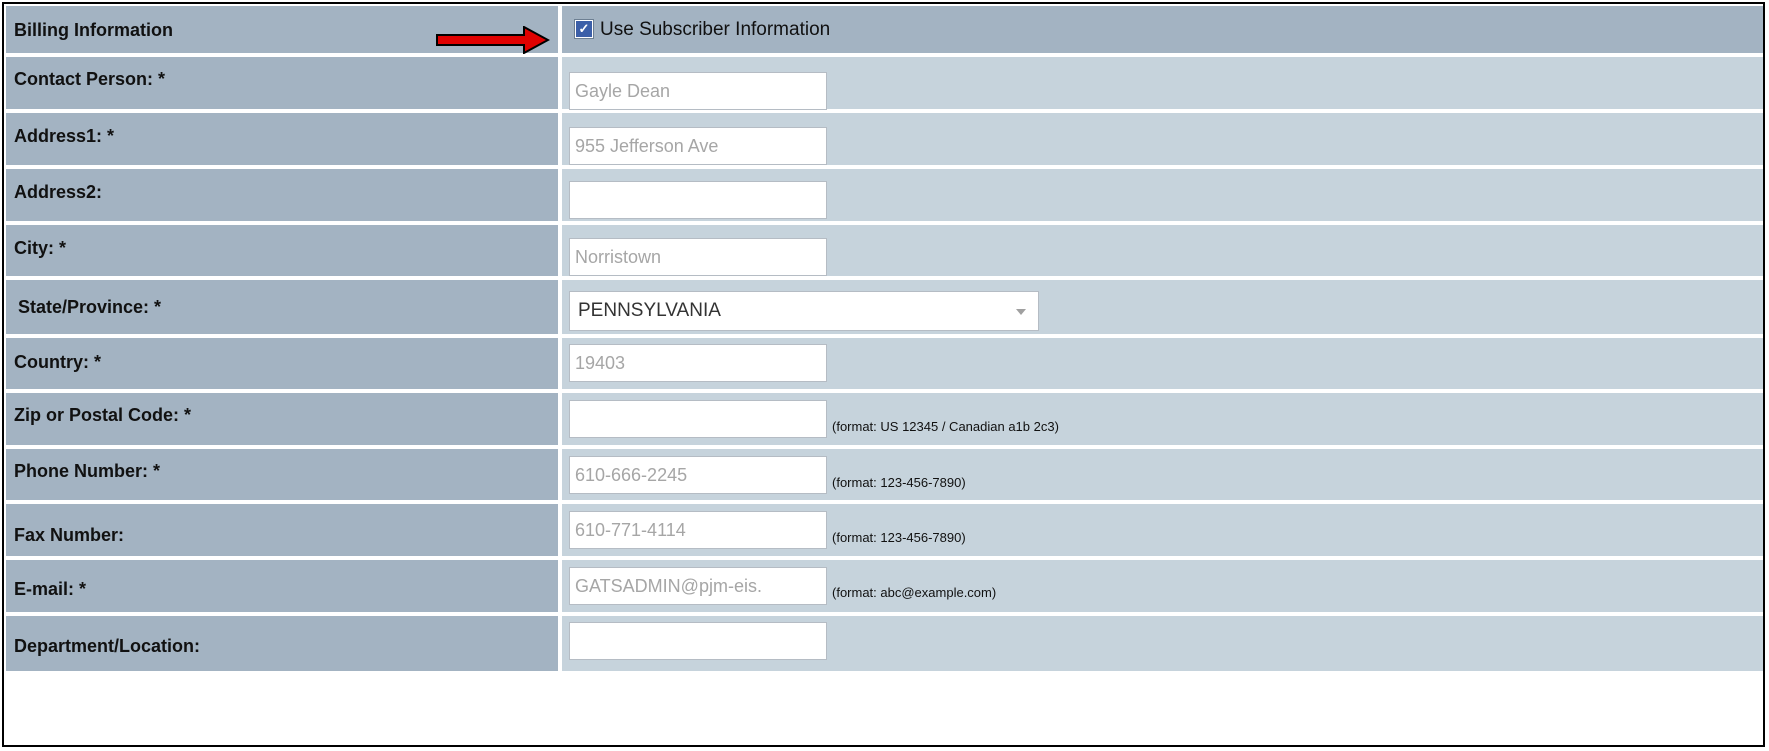 The image size is (1769, 751). What do you see at coordinates (282, 530) in the screenshot?
I see `fax-label-cell: Fax Number:` at bounding box center [282, 530].